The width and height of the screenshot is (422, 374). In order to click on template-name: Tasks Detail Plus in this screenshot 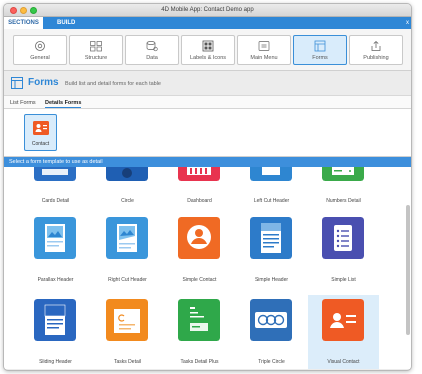, I will do `click(199, 362)`.